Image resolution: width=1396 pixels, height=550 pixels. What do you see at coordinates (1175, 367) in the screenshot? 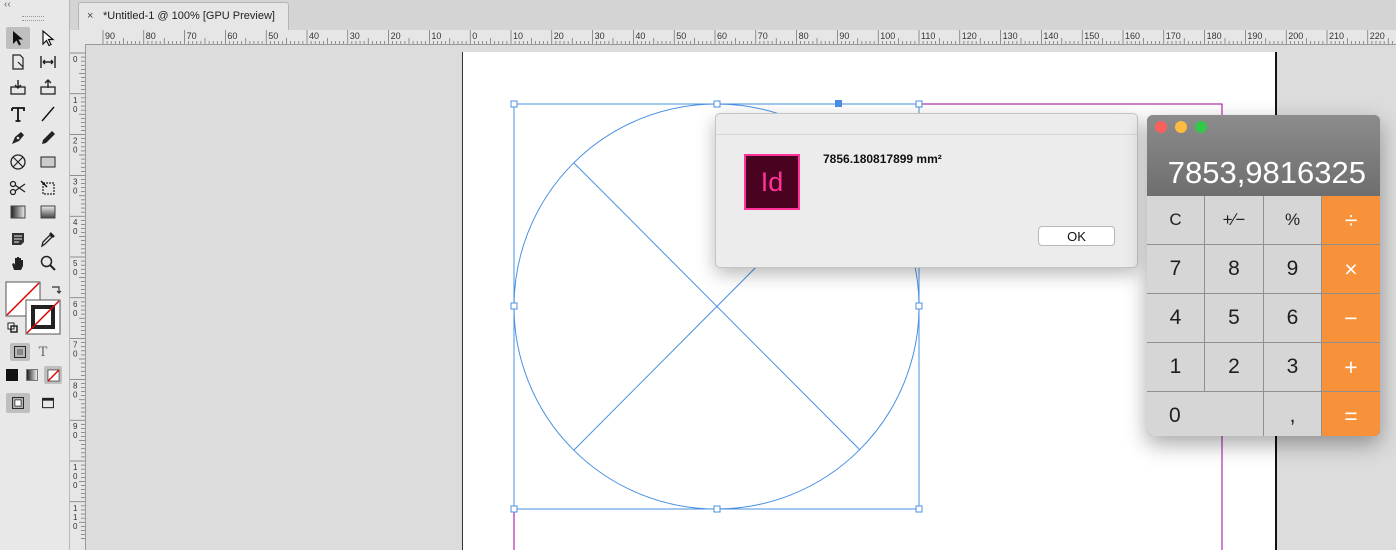
I see `calc-key: 1` at bounding box center [1175, 367].